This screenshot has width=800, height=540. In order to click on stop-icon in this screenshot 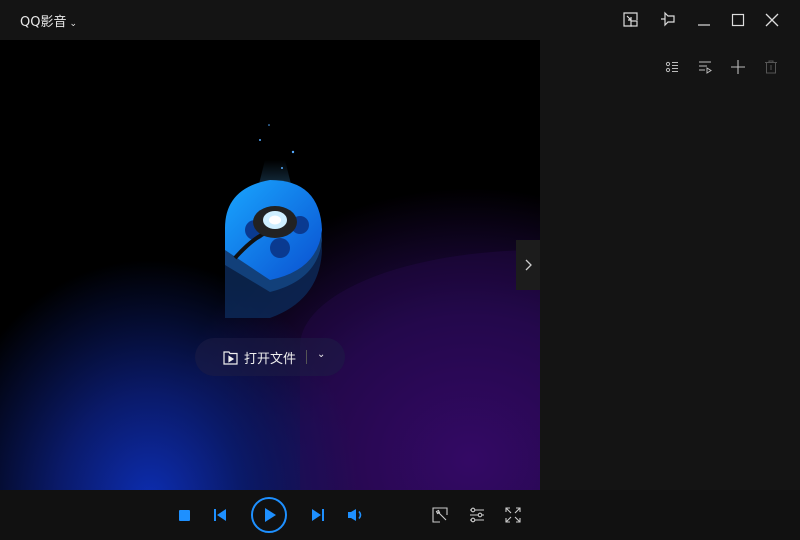, I will do `click(184, 515)`.